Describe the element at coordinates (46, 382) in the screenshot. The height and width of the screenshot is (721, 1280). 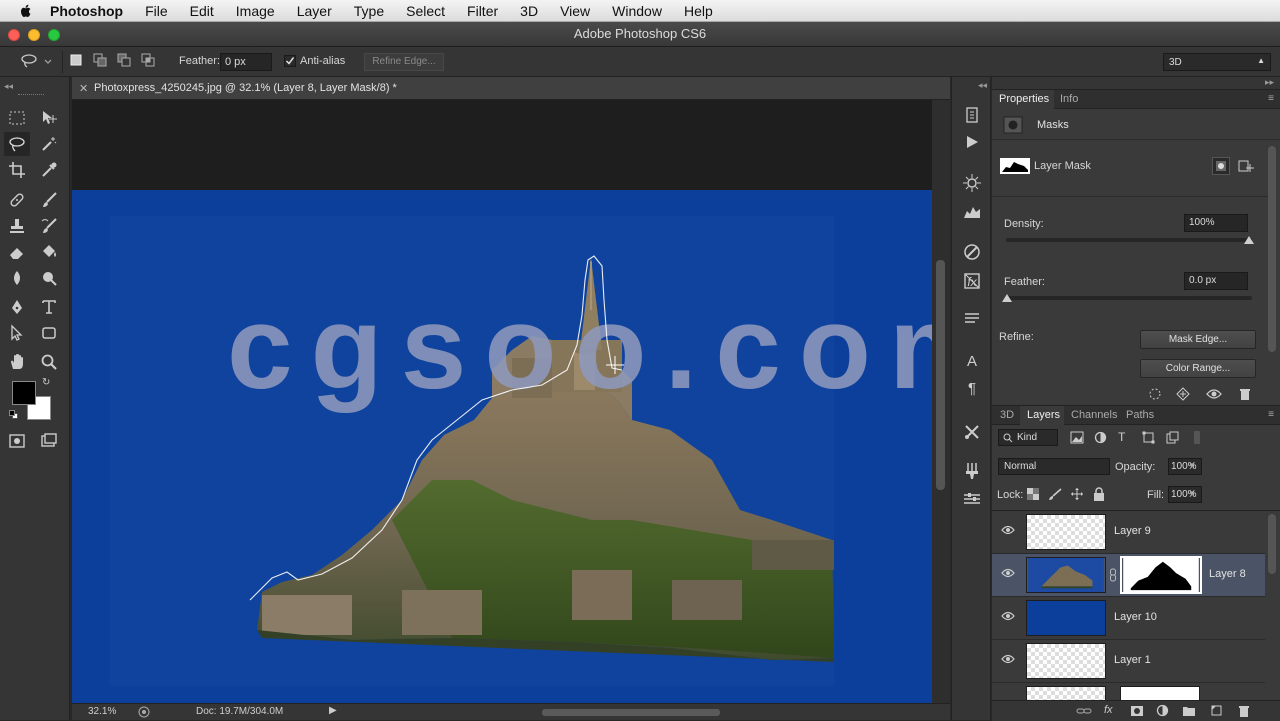
I see `swap-colors-icon: ↻` at that location.